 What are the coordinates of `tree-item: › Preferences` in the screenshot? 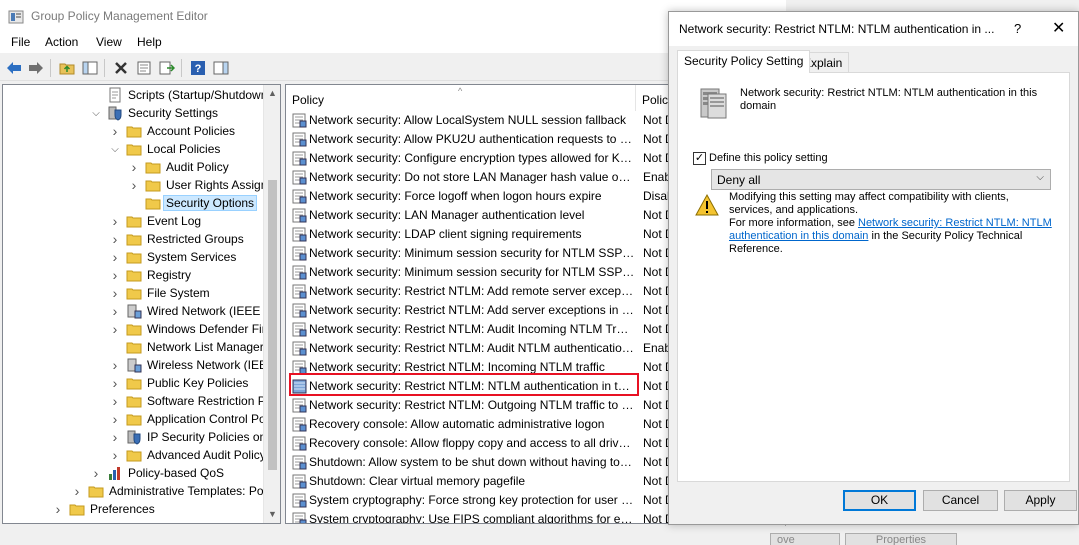 It's located at (104, 509).